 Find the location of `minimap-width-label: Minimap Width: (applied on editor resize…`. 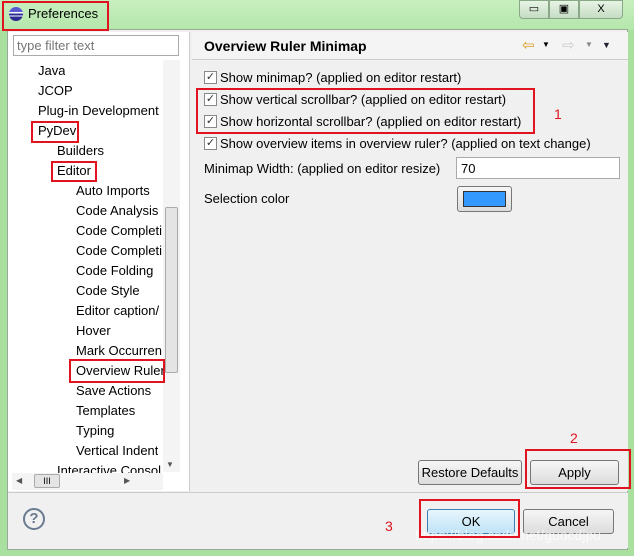

minimap-width-label: Minimap Width: (applied on editor resize… is located at coordinates (322, 168).